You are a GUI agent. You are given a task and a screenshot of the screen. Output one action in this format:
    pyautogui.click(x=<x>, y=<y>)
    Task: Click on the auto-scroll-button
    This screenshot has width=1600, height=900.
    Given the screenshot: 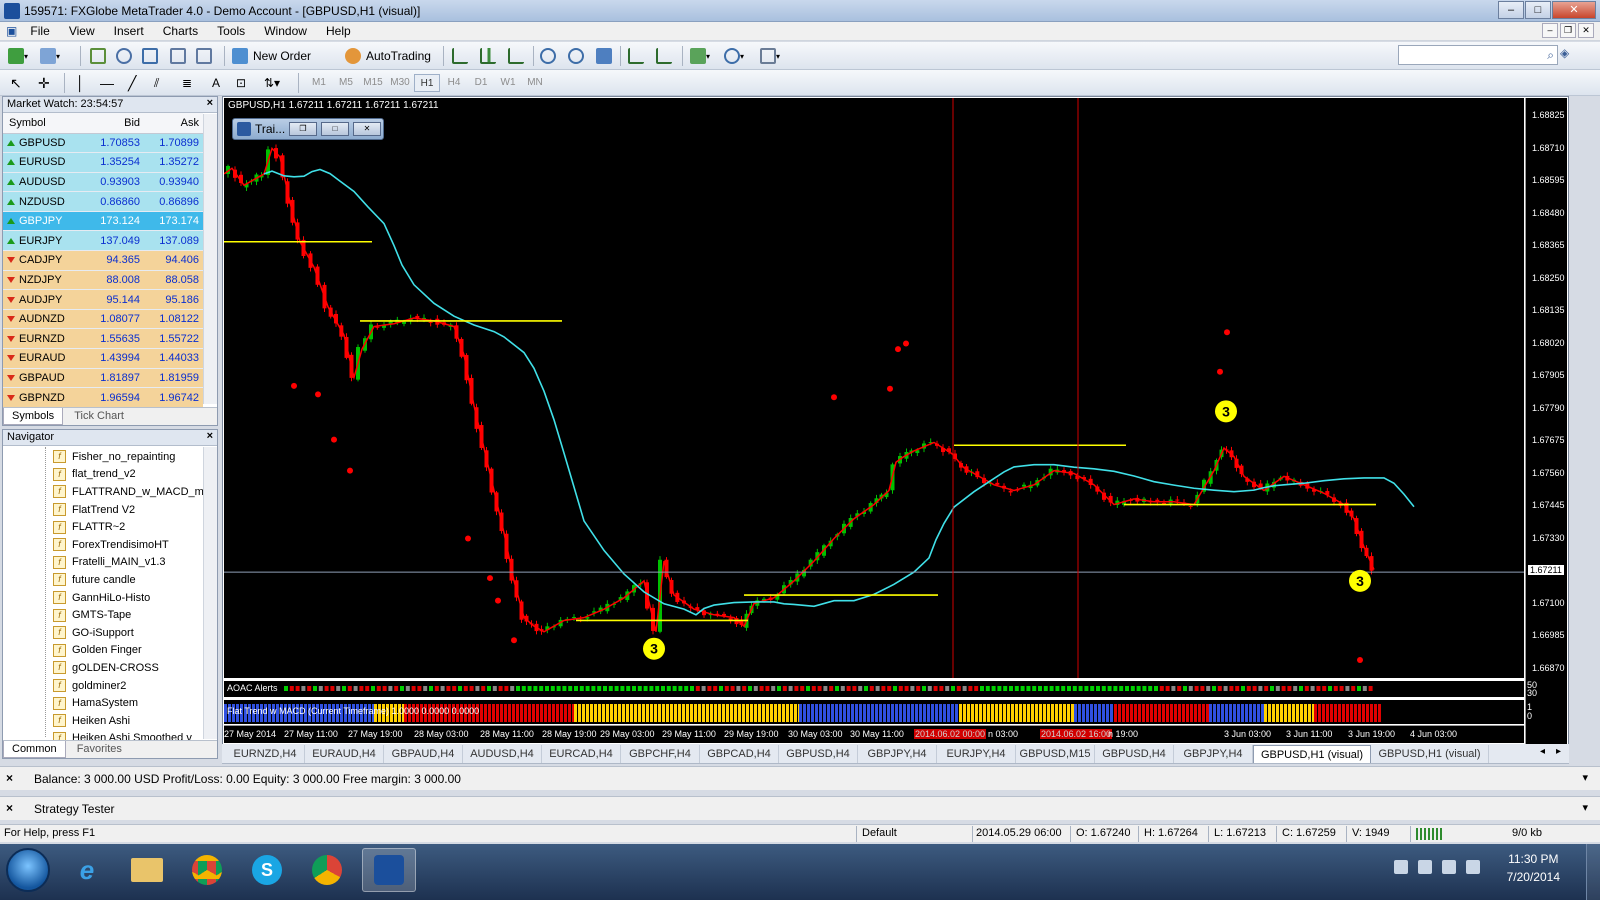 What is the action you would take?
    pyautogui.click(x=636, y=56)
    